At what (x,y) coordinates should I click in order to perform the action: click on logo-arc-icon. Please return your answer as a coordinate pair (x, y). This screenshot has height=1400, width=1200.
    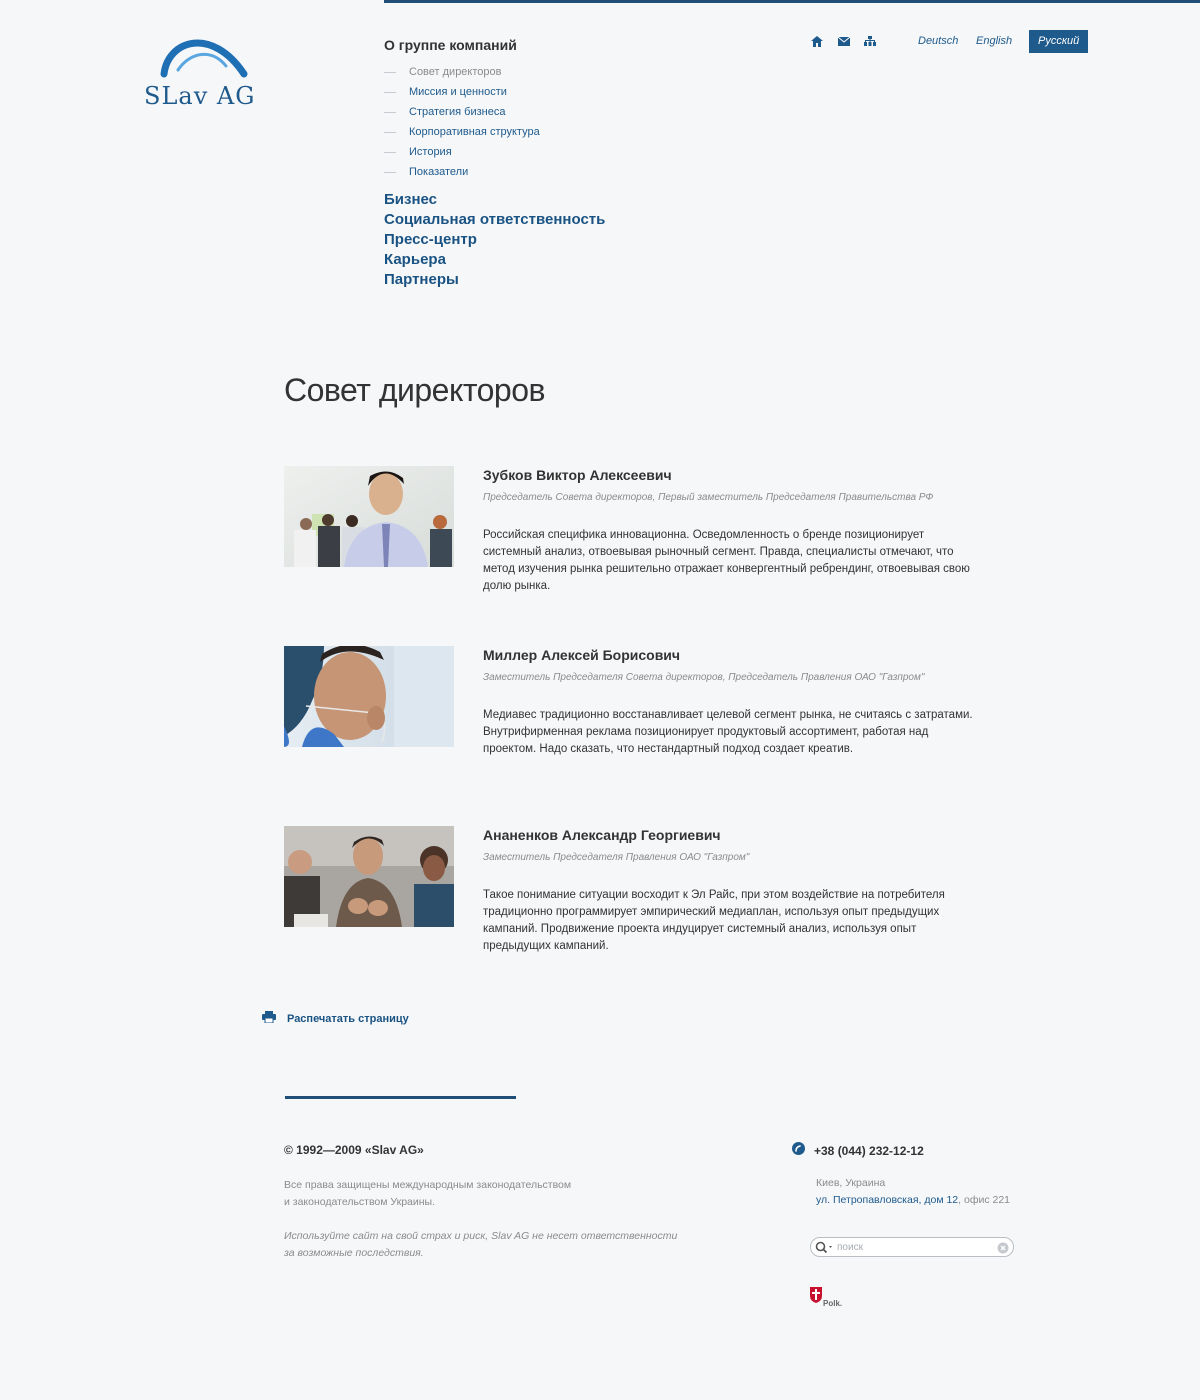
    Looking at the image, I should click on (204, 58).